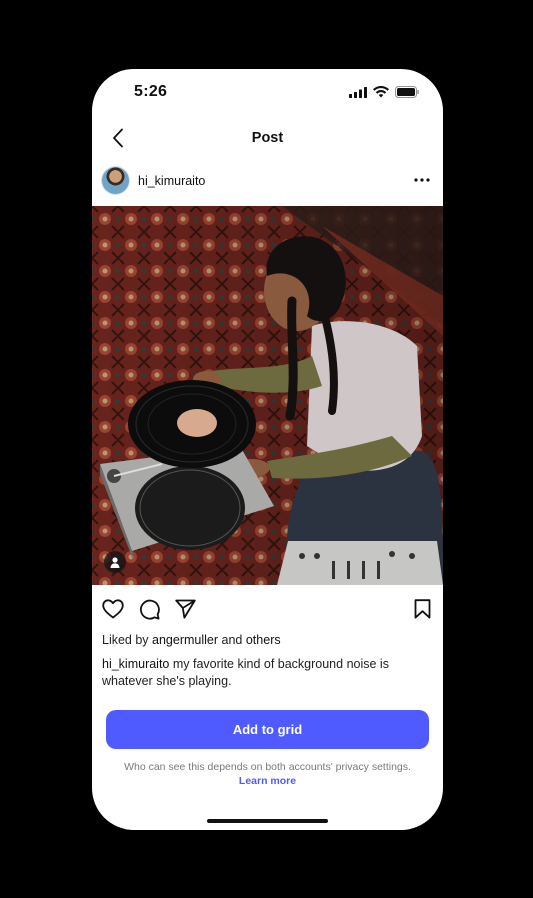 Image resolution: width=533 pixels, height=898 pixels. I want to click on avatar, so click(115, 180).